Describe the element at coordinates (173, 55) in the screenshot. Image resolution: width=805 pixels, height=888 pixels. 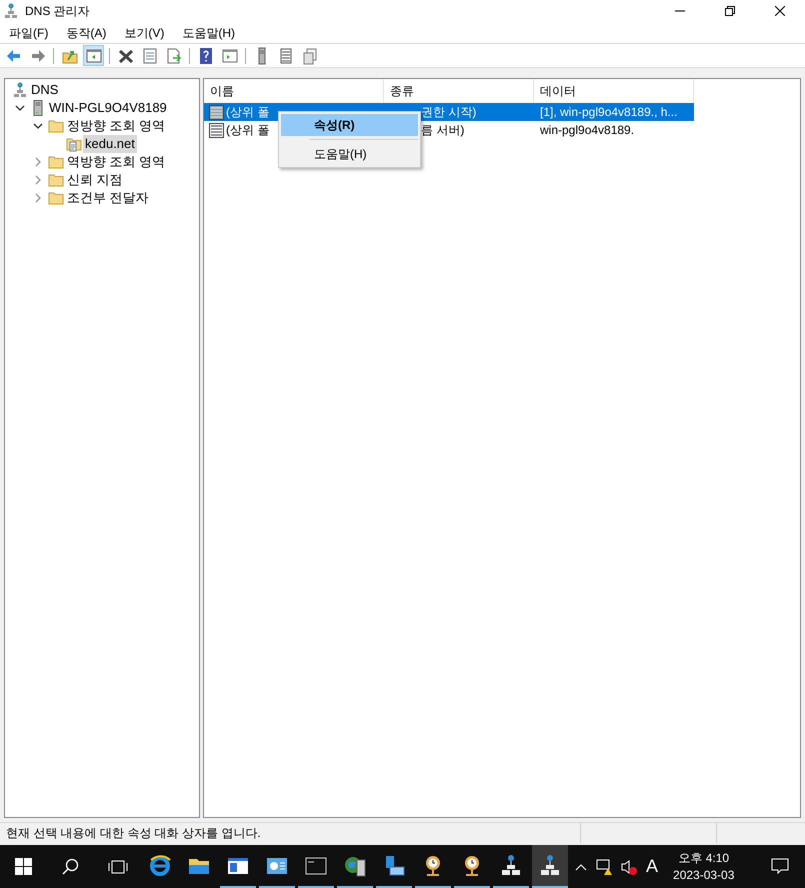
I see `export-icon` at that location.